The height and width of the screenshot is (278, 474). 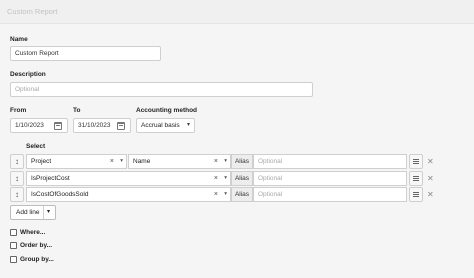 I want to click on to-date-input: 31/10/2023, so click(x=102, y=125).